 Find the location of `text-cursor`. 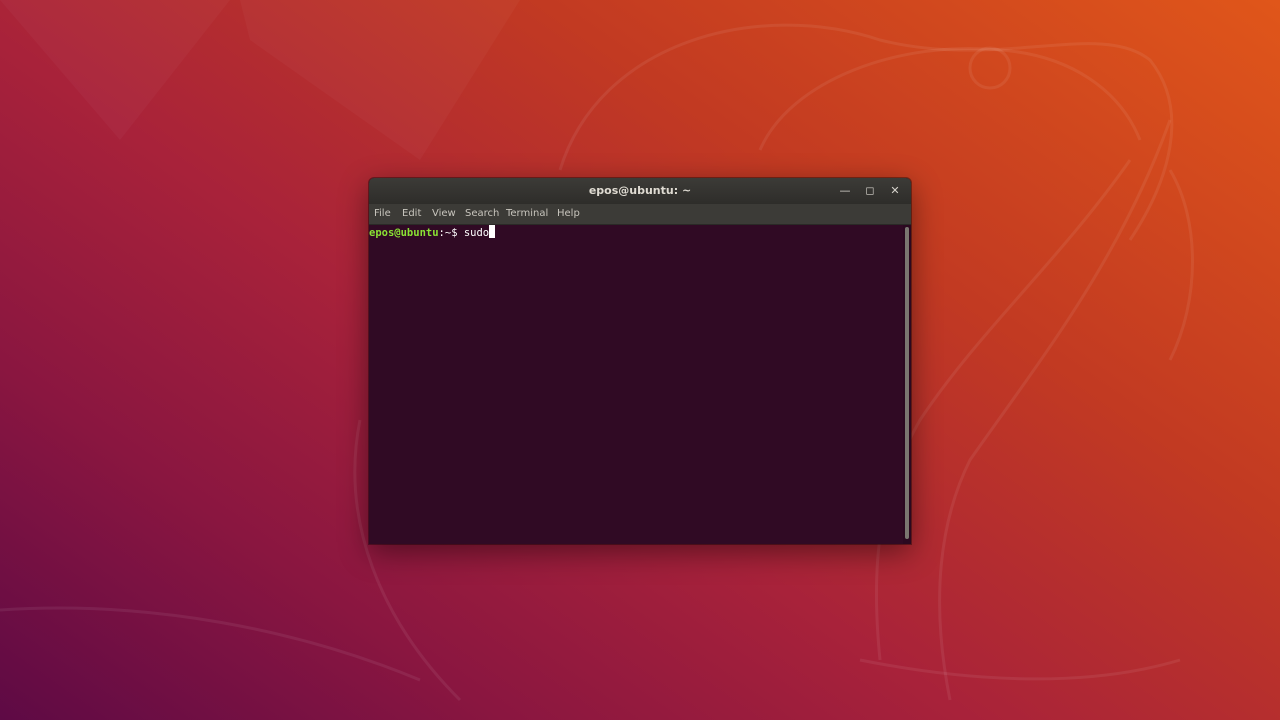

text-cursor is located at coordinates (492, 231).